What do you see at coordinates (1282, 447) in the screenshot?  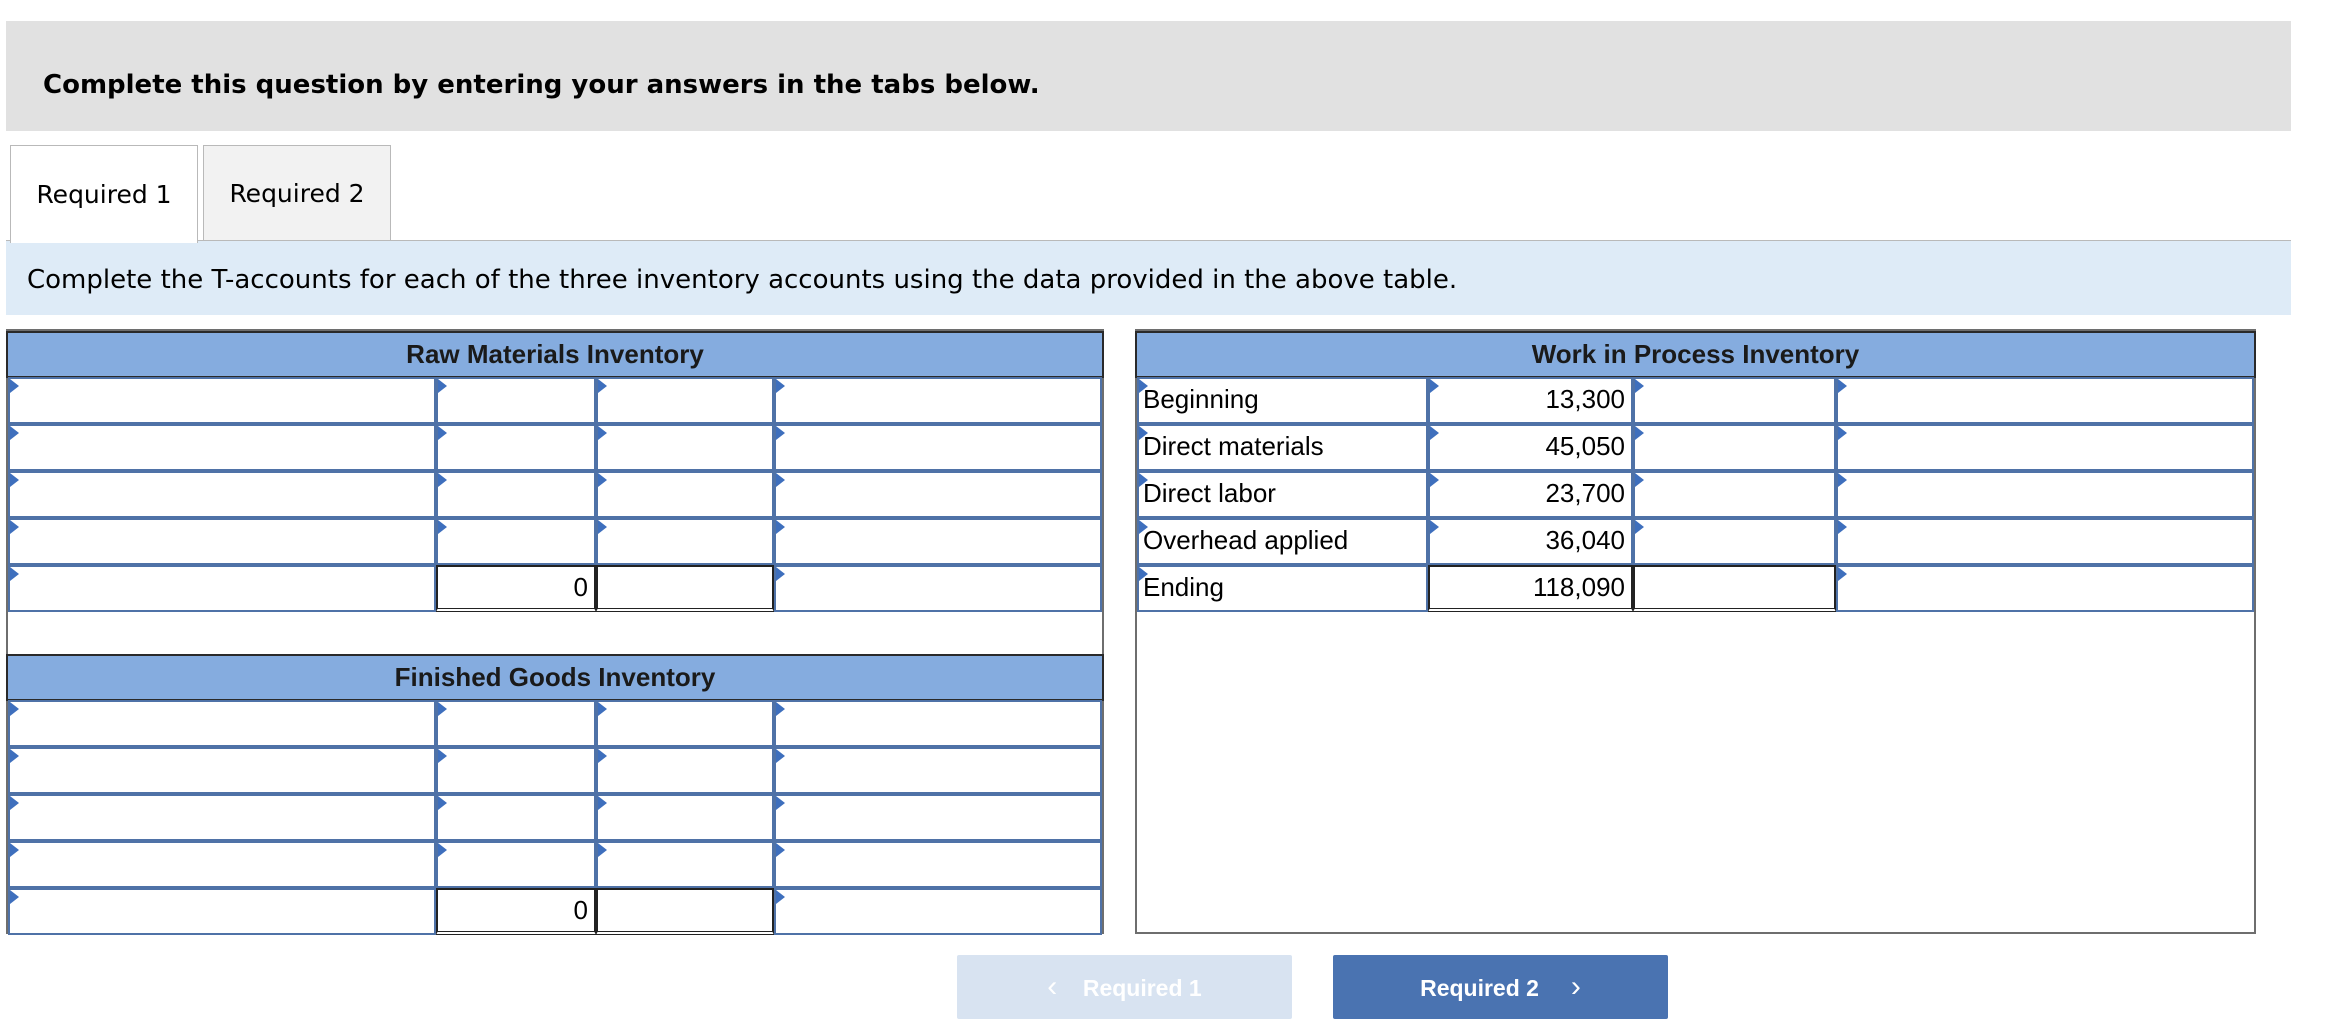 I see `wip-debit-label-direct-materials: Direct materials` at bounding box center [1282, 447].